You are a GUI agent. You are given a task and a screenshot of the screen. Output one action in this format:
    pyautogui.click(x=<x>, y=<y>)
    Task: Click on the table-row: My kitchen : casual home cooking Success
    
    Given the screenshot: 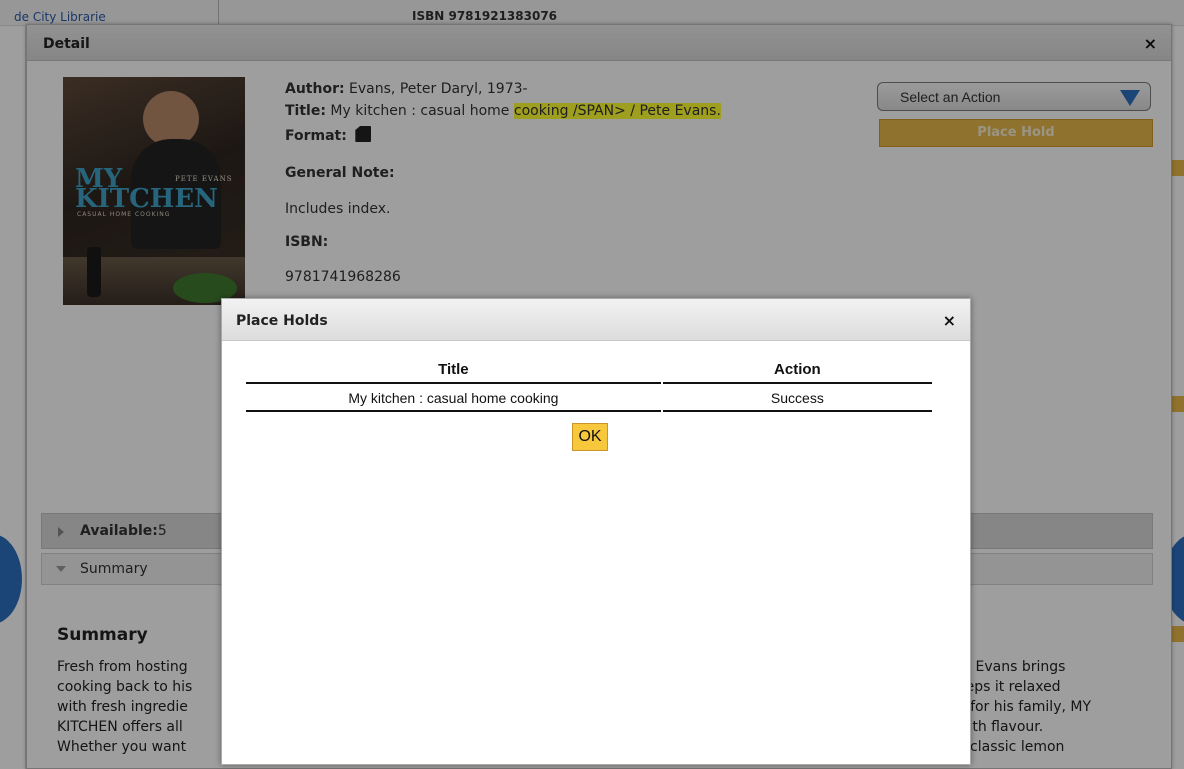 What is the action you would take?
    pyautogui.click(x=589, y=398)
    